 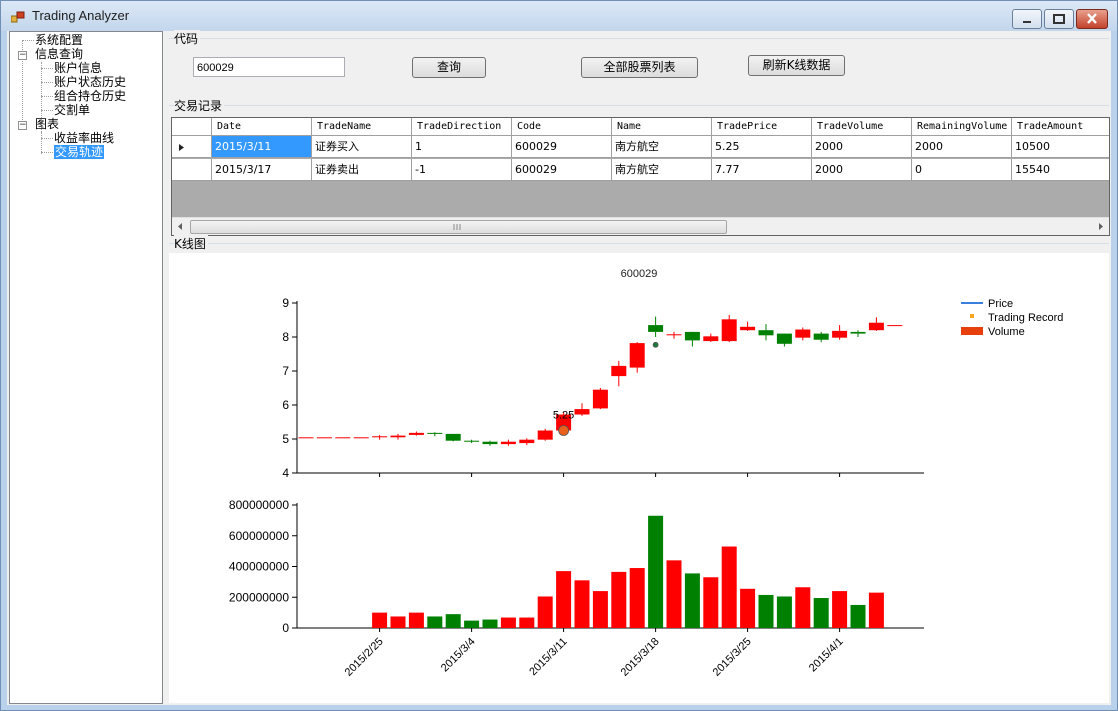 I want to click on minimize-icon, so click(x=1027, y=22).